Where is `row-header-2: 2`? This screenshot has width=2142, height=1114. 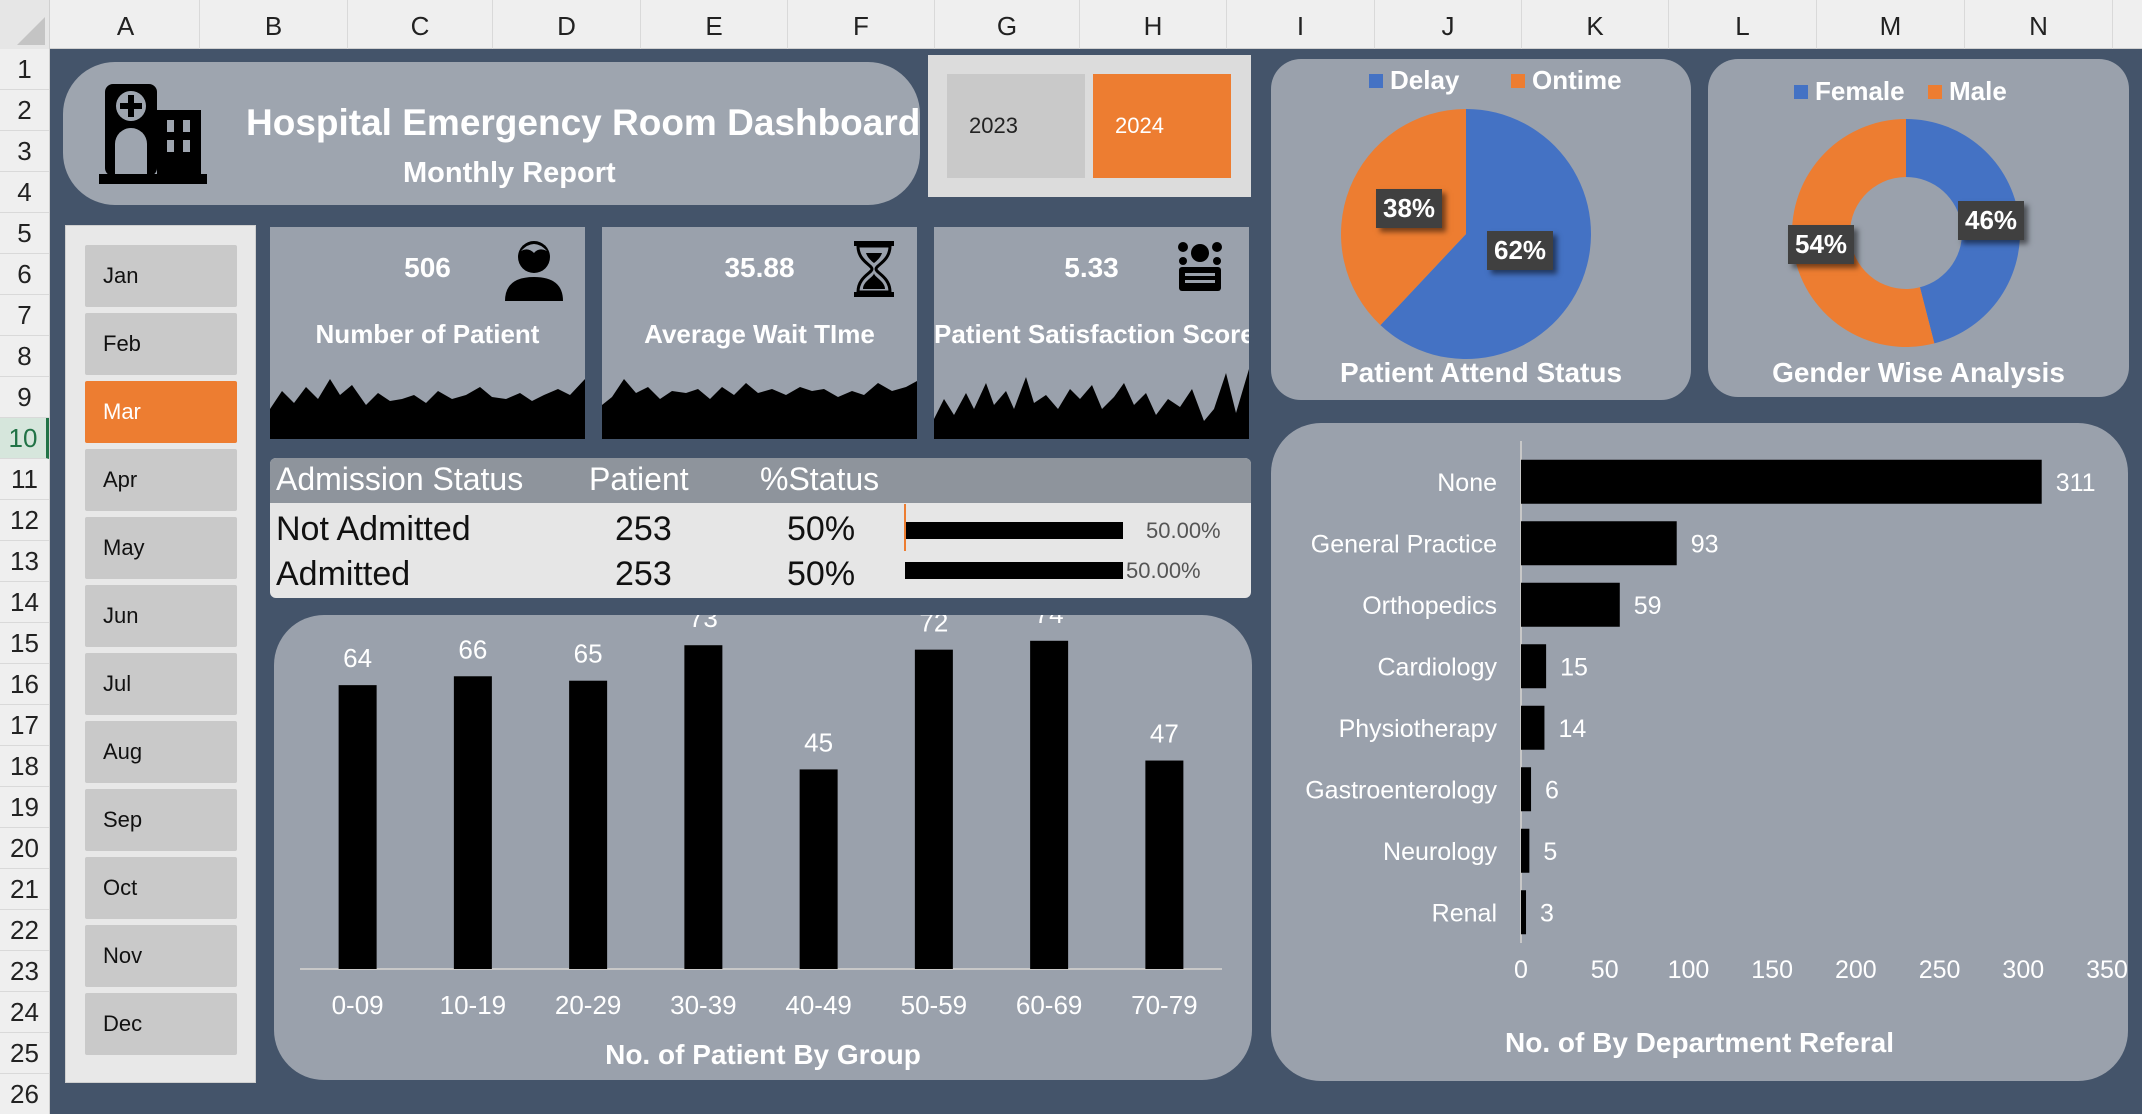
row-header-2: 2 is located at coordinates (24, 110).